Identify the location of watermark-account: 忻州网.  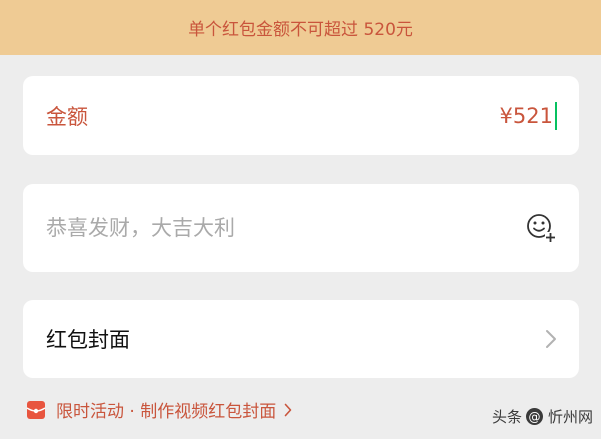
(570, 417).